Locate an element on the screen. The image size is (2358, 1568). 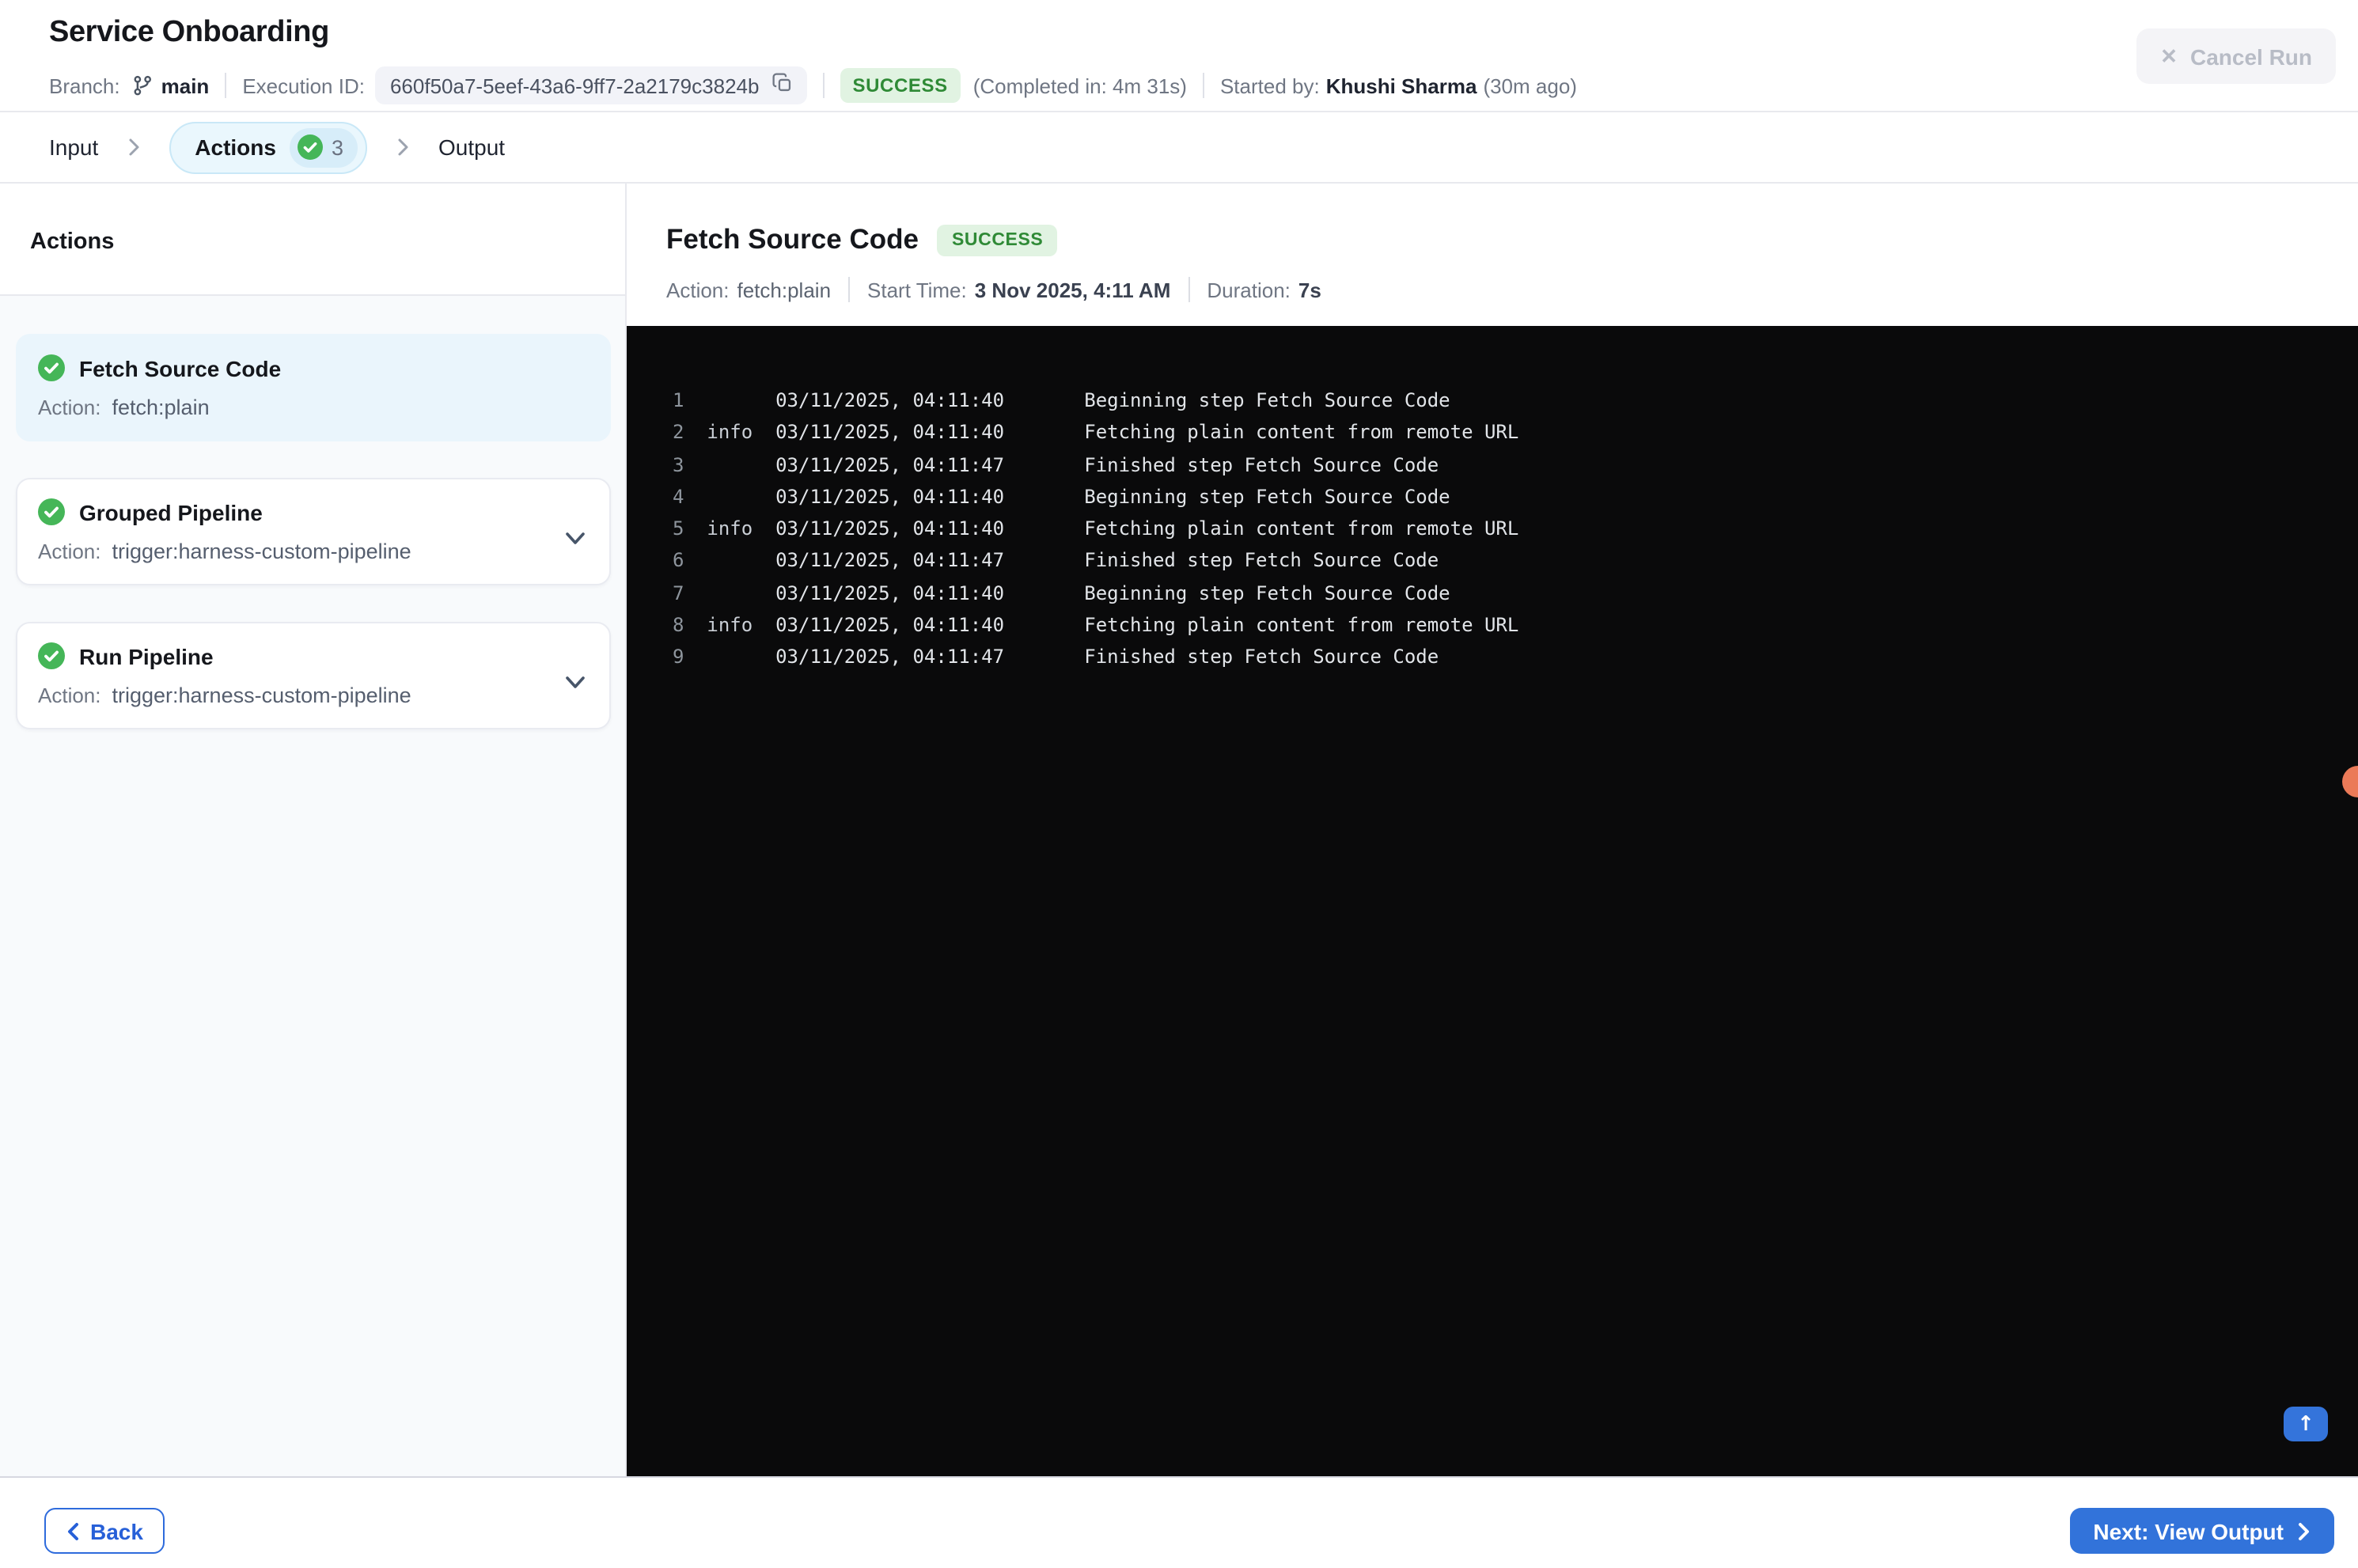
action-value: fetch:plain is located at coordinates (161, 407).